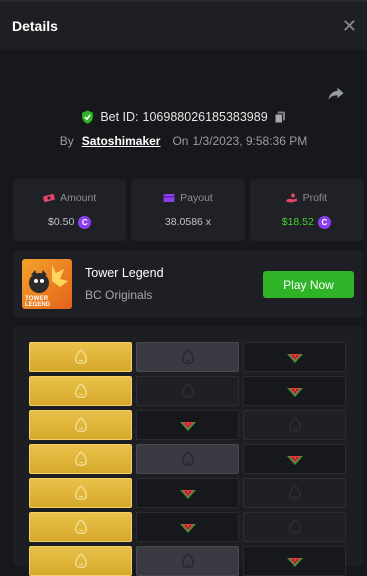 This screenshot has height=576, width=367. What do you see at coordinates (49, 197) in the screenshot?
I see `money-icon` at bounding box center [49, 197].